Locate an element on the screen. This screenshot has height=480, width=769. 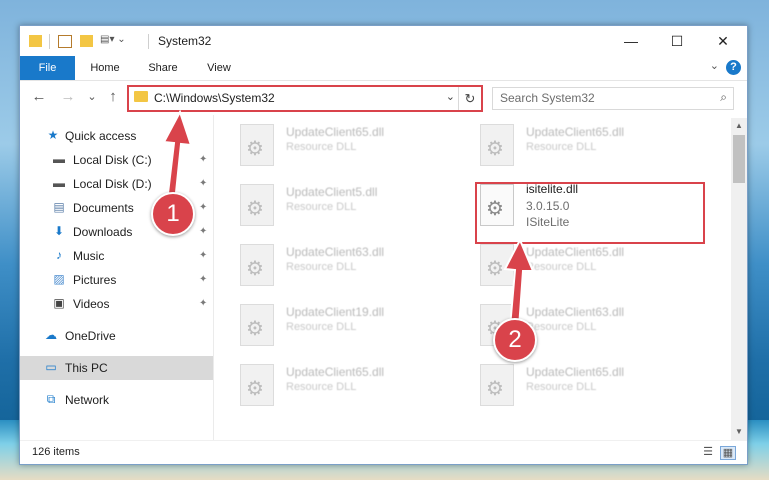
step-1-badge: 1 is located at coordinates (173, 214).